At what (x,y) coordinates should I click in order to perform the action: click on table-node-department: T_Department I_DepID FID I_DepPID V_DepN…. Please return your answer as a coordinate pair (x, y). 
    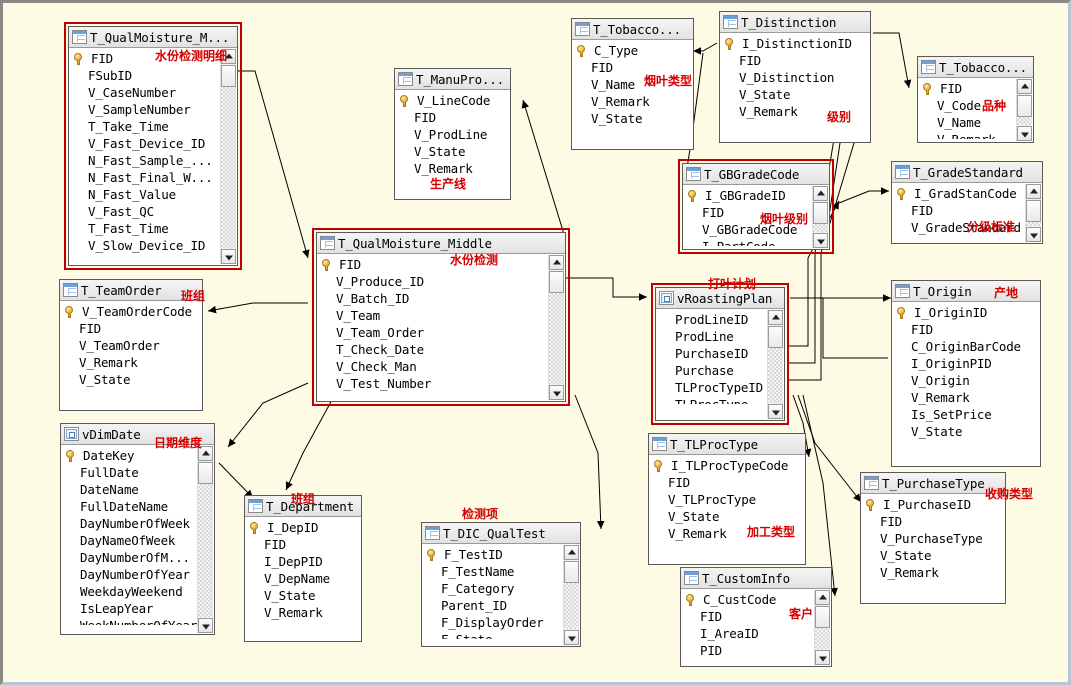
    Looking at the image, I should click on (303, 568).